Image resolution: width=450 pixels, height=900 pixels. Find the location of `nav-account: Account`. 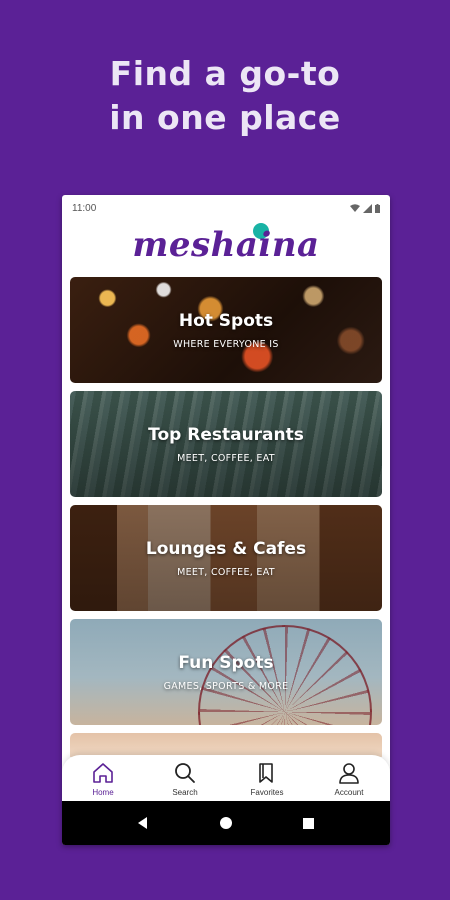

nav-account: Account is located at coordinates (349, 778).